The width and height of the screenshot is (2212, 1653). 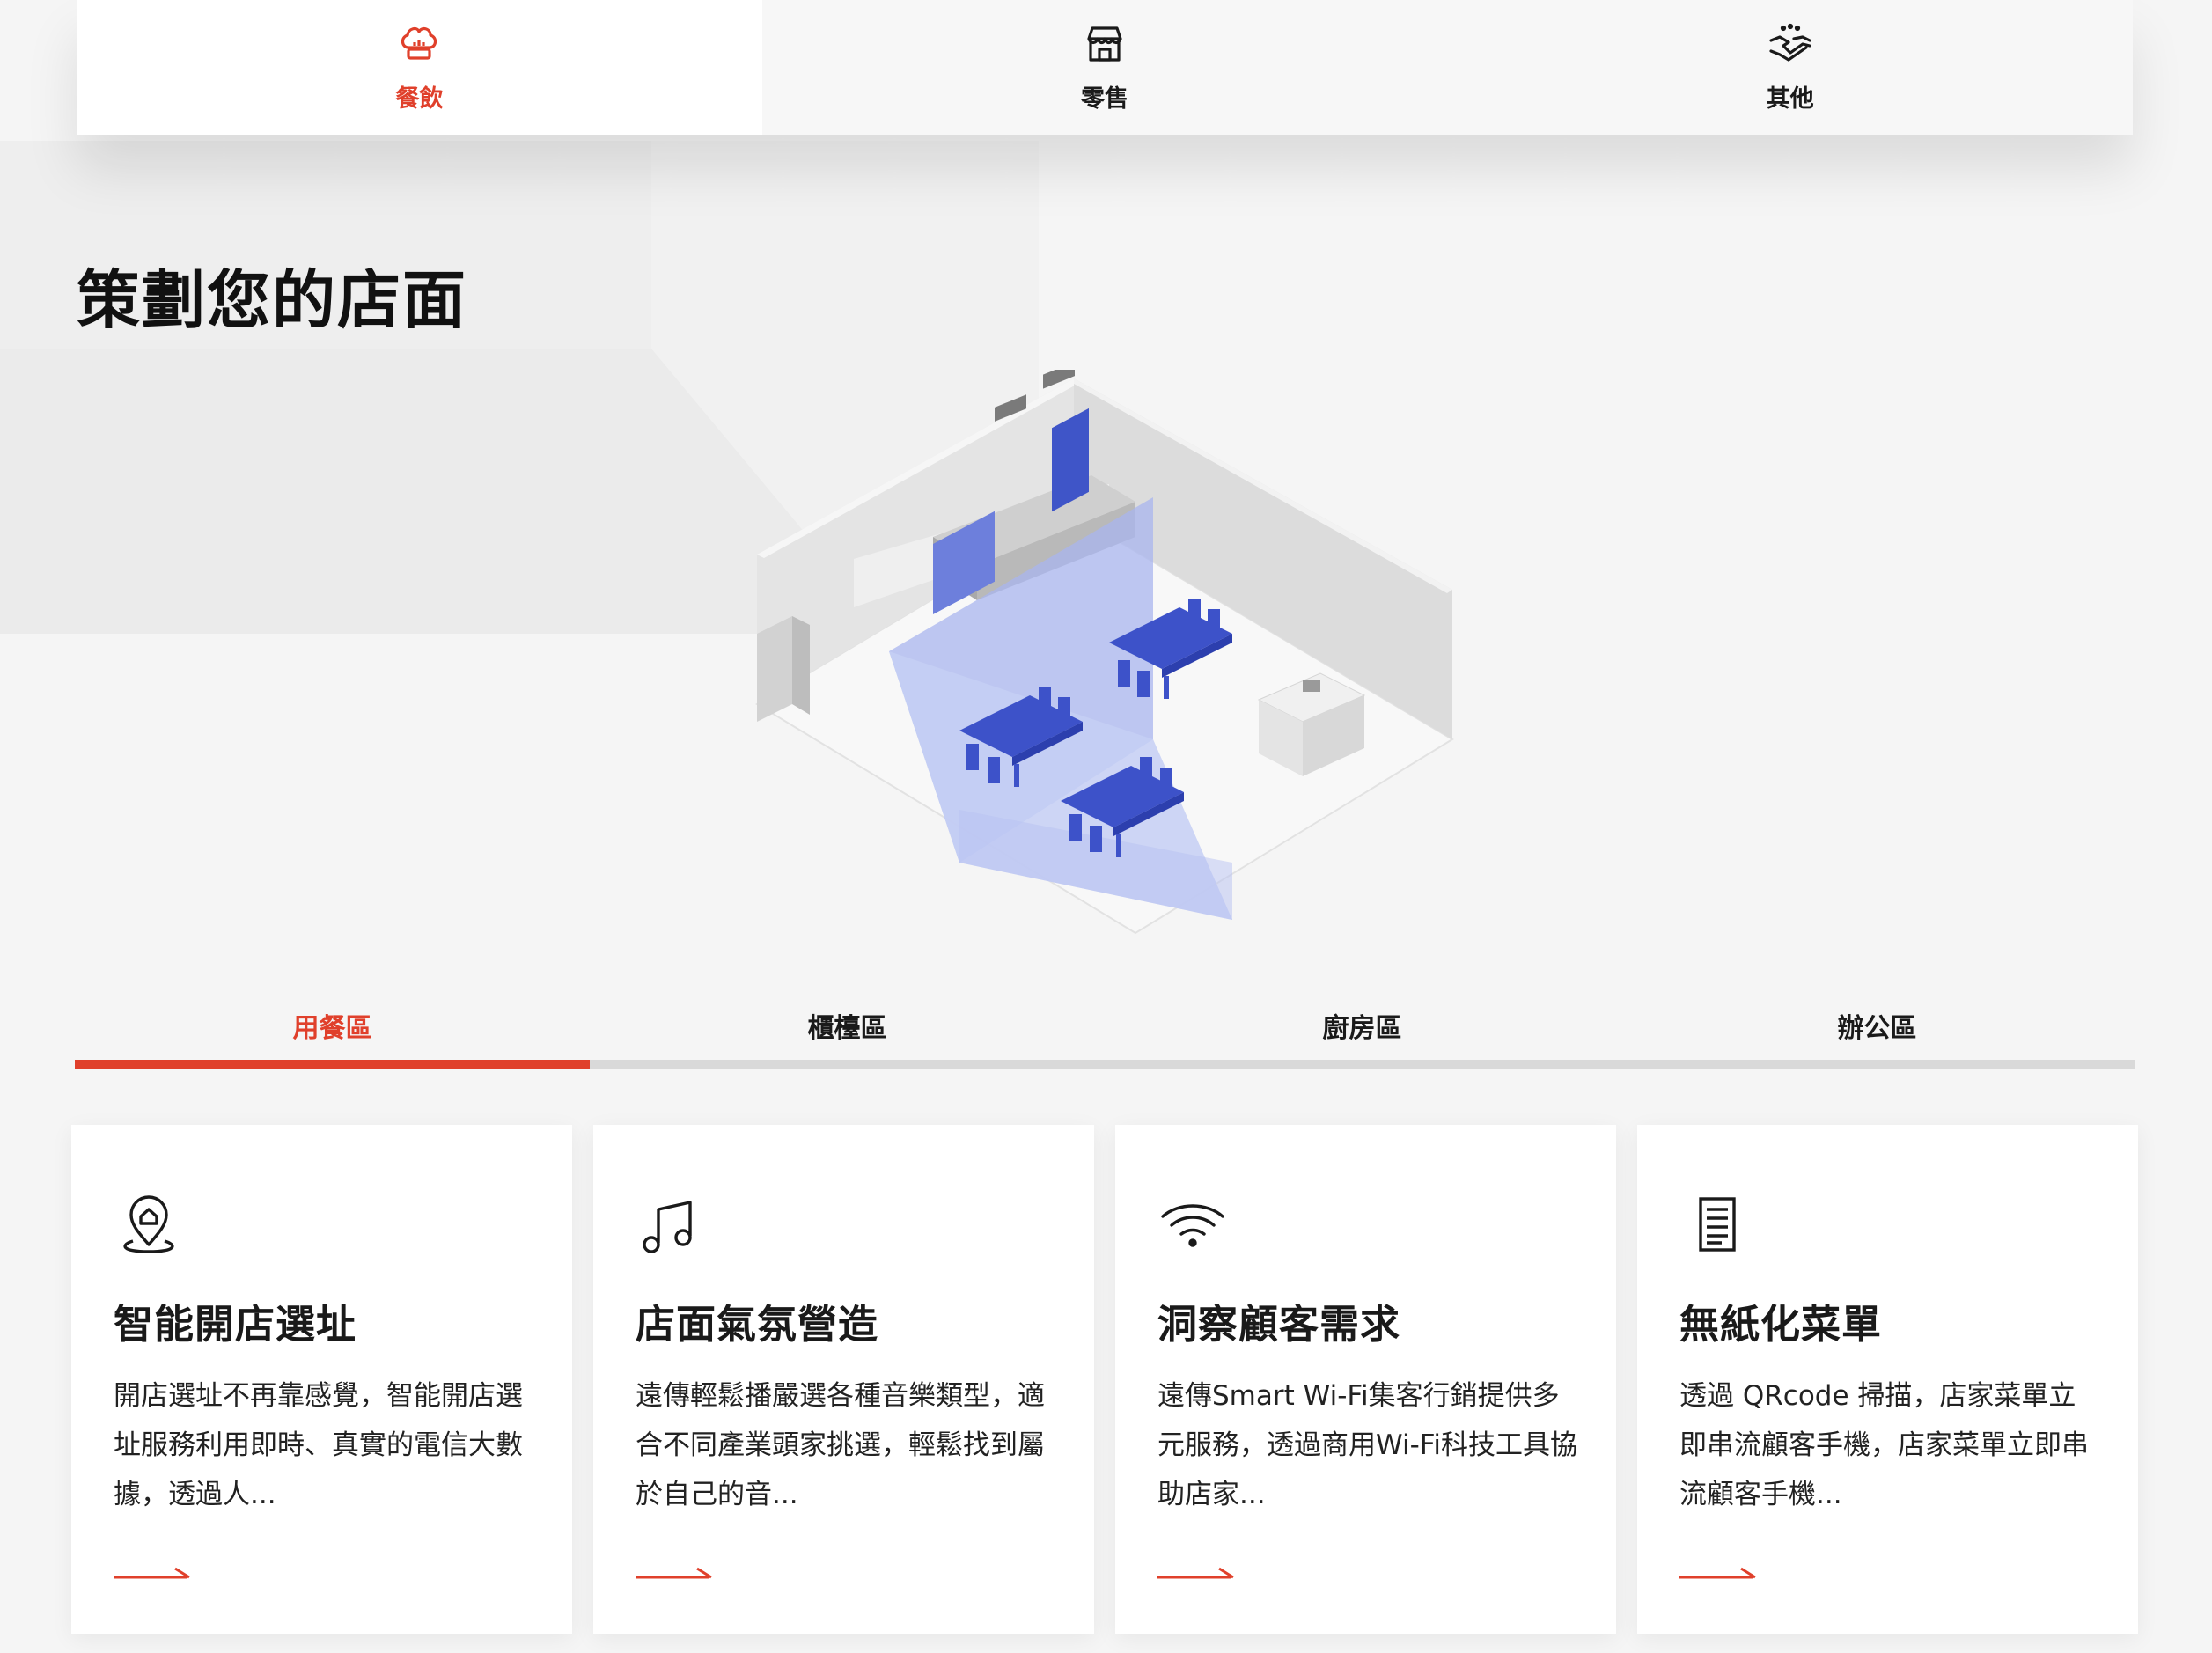 I want to click on category-tabs: 餐飲 零售 其他, so click(x=1106, y=67).